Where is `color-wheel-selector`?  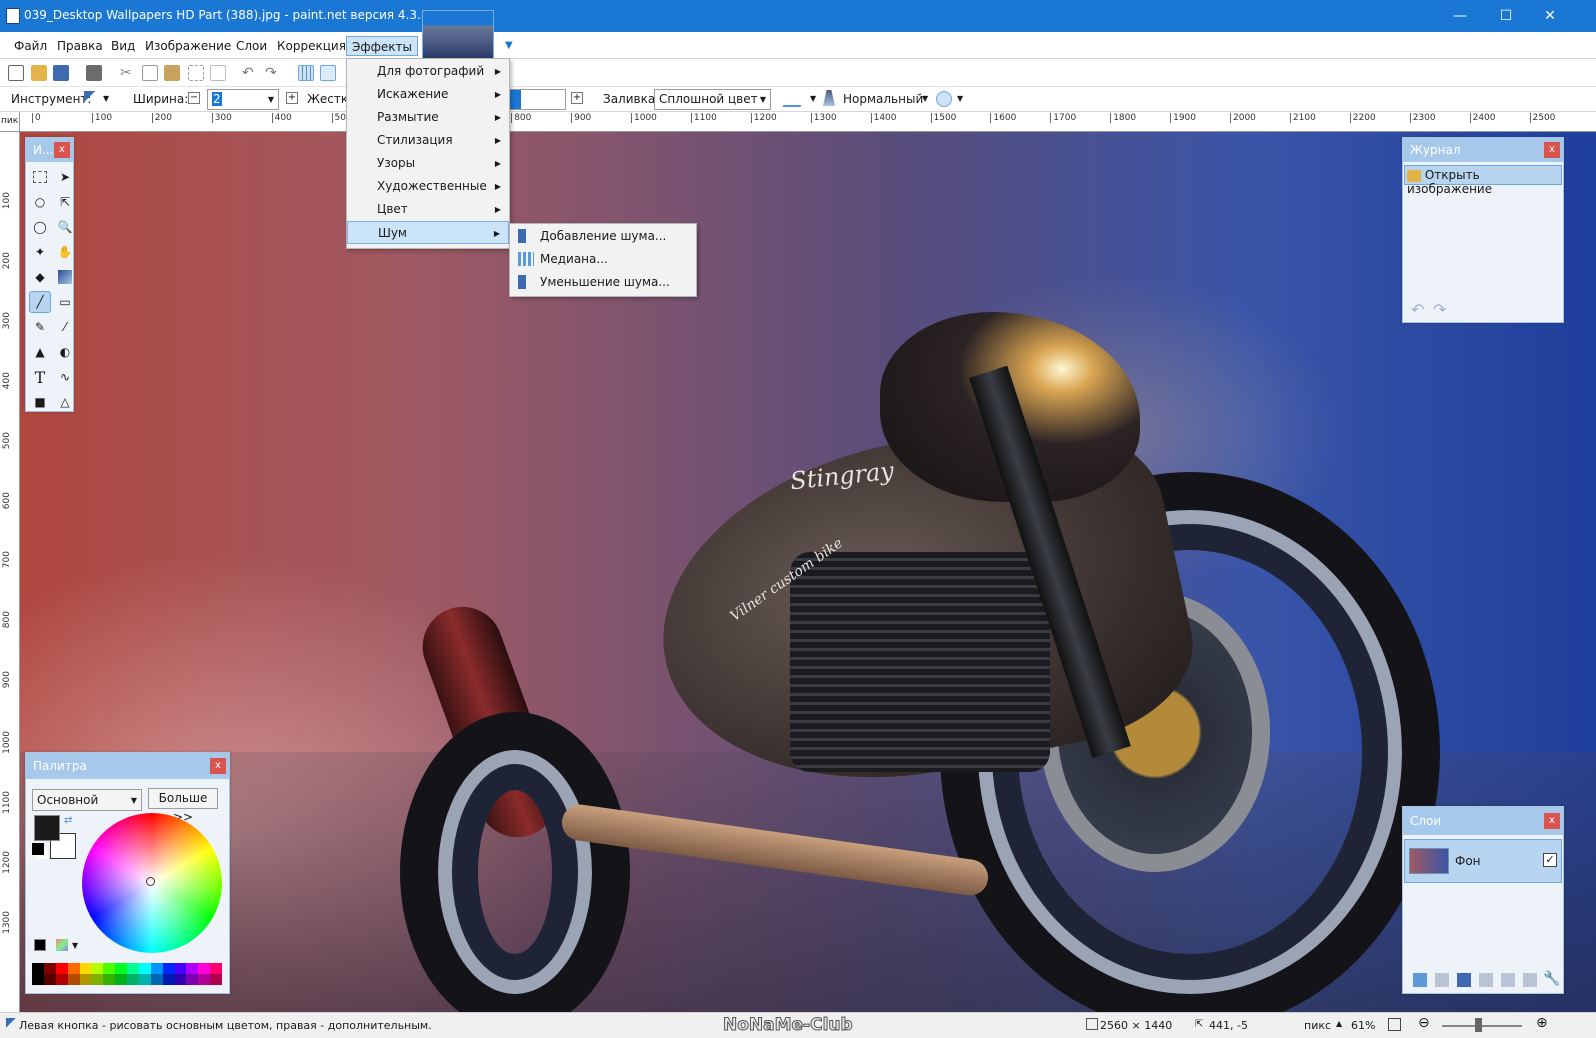 color-wheel-selector is located at coordinates (150, 881).